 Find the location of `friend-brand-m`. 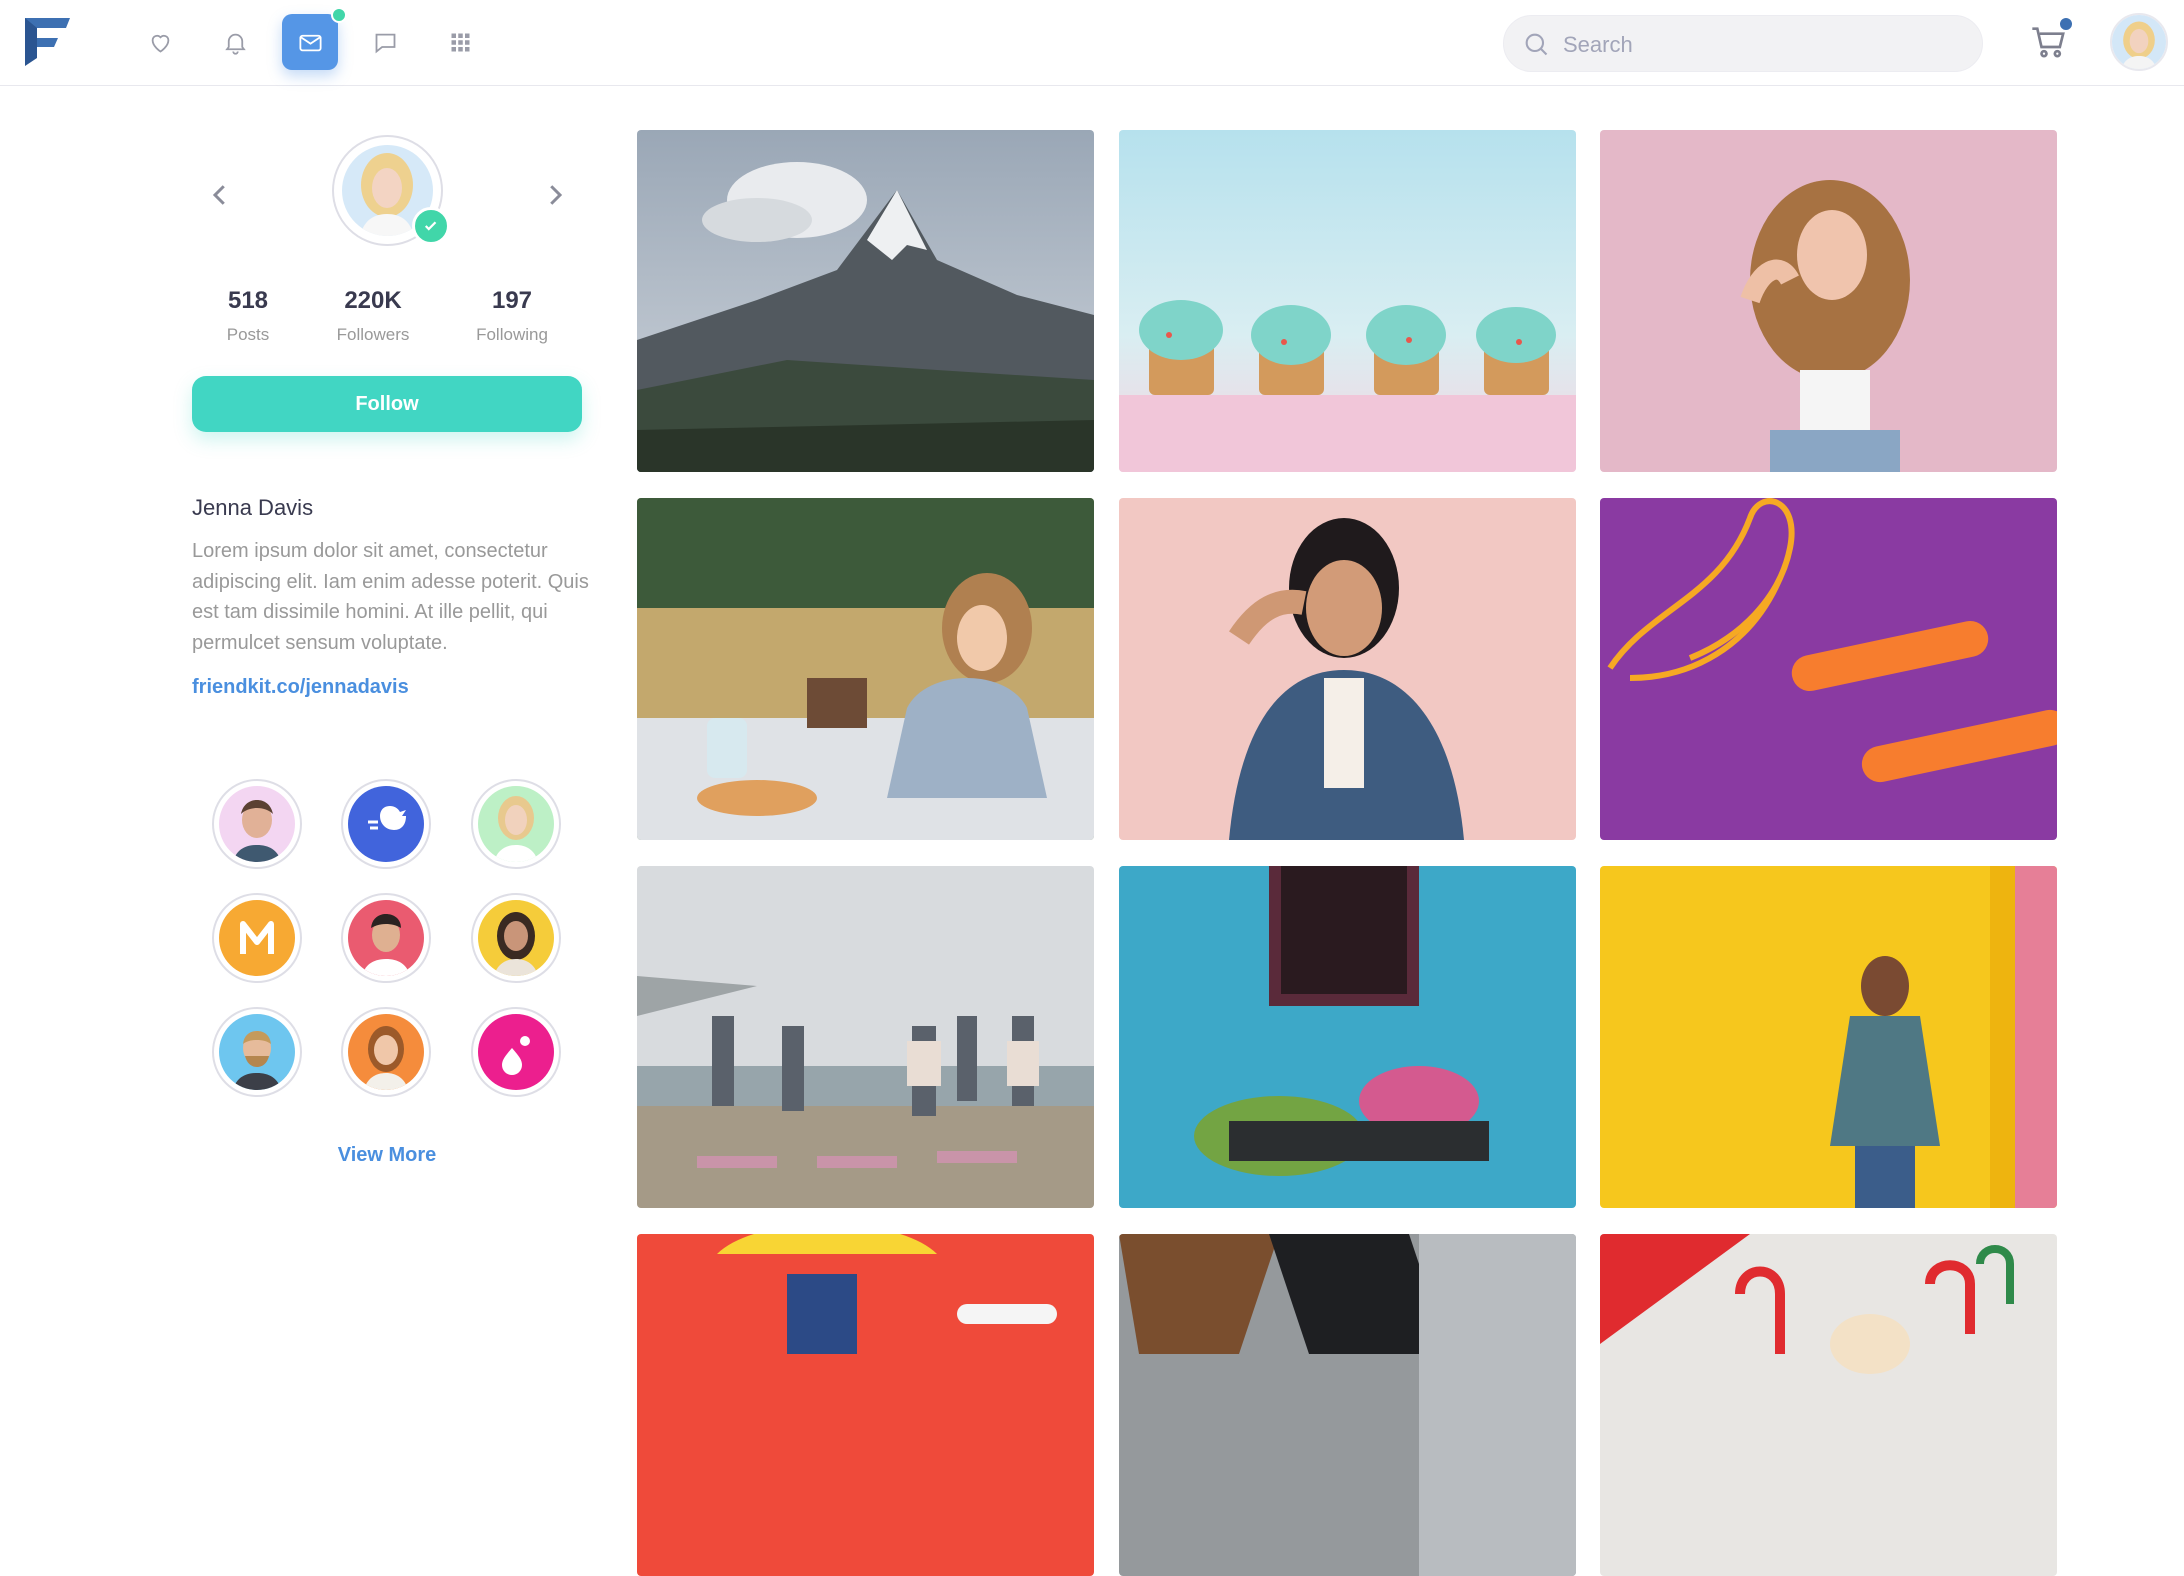

friend-brand-m is located at coordinates (257, 938).